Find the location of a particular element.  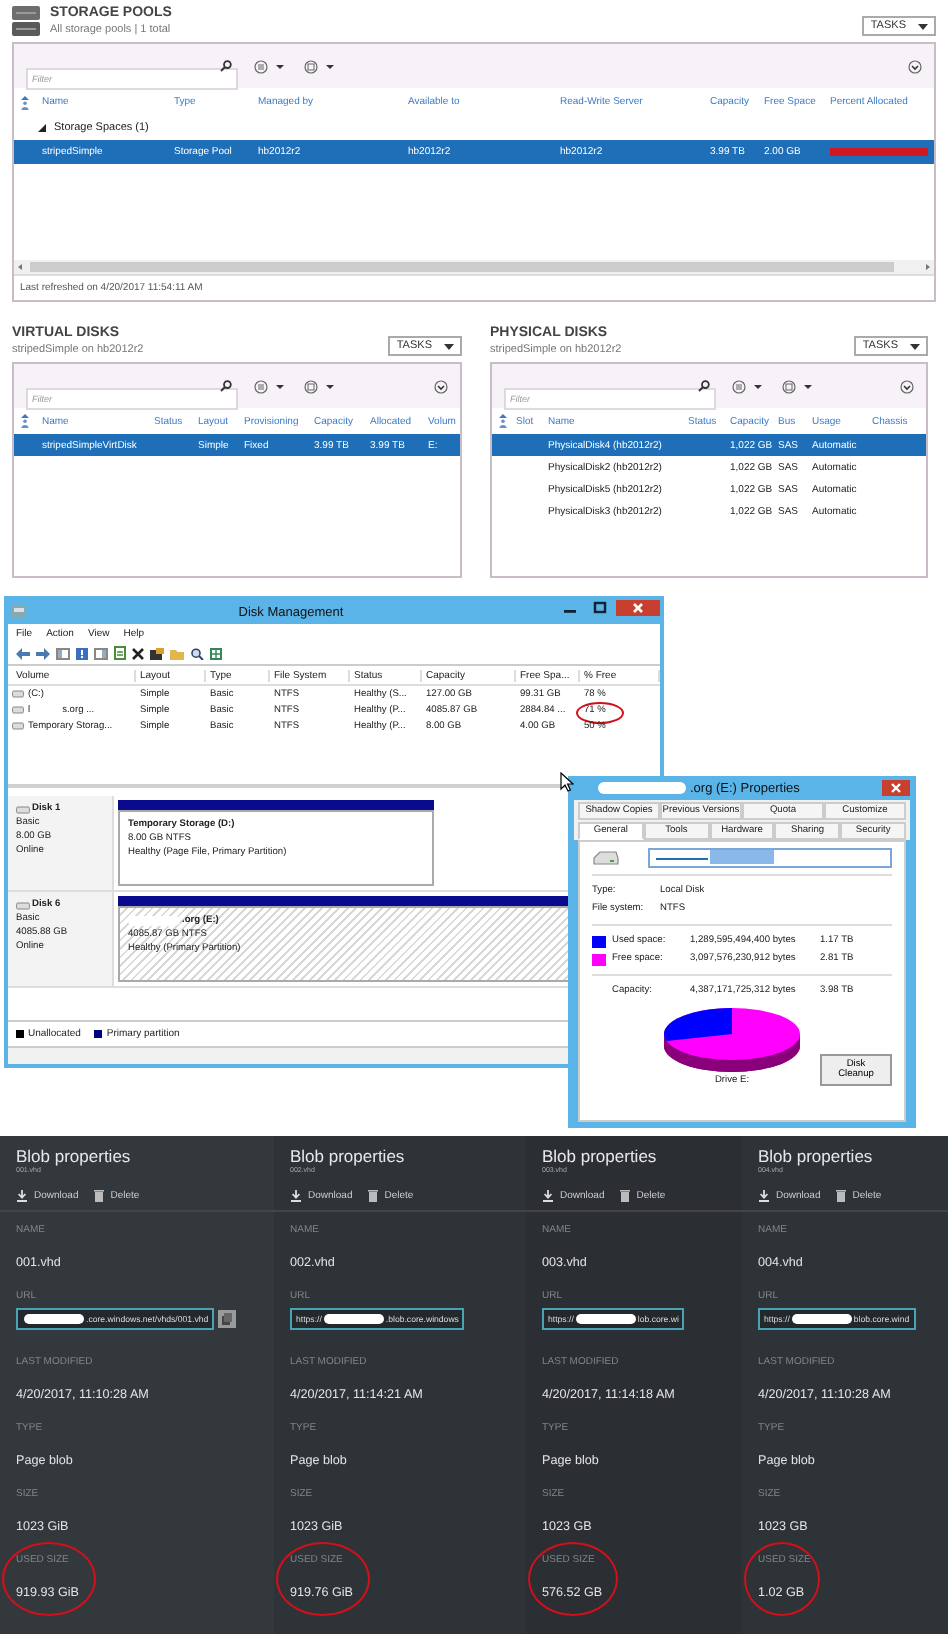

horizontal-scrollbar is located at coordinates (474, 267).